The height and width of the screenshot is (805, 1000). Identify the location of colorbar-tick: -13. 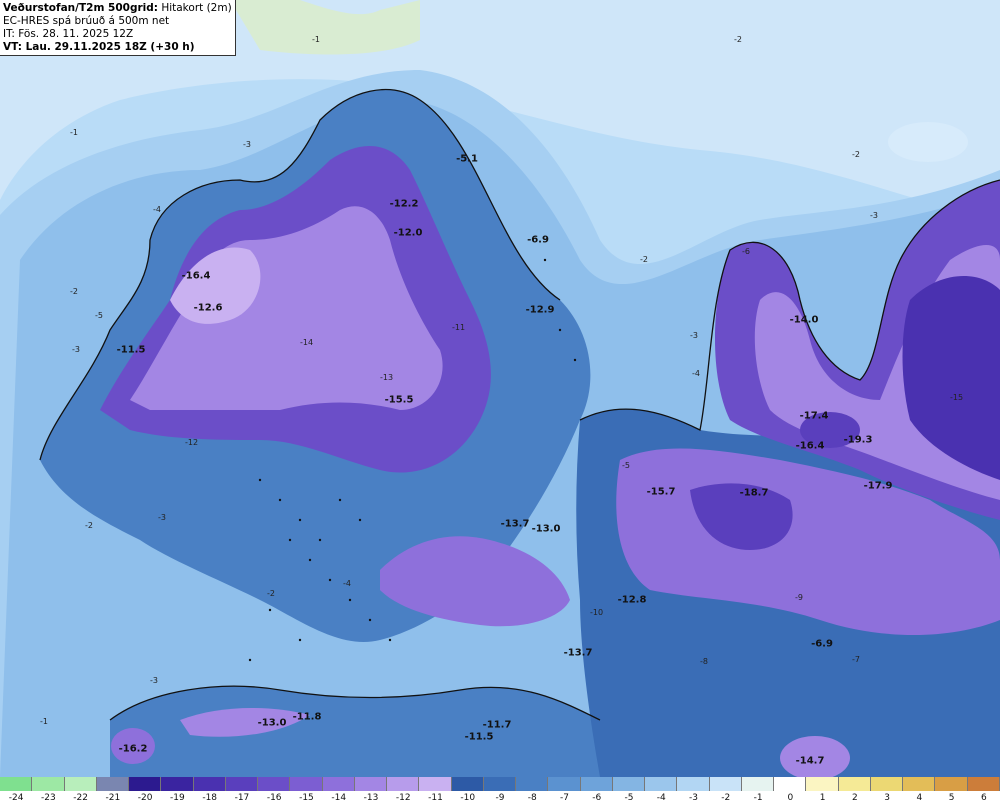
(371, 798).